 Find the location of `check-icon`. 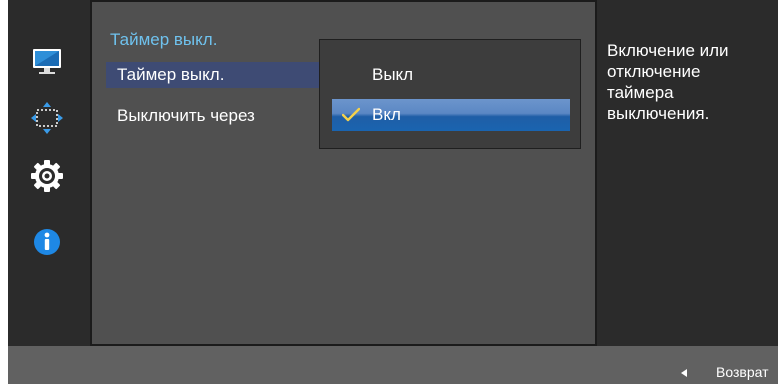

check-icon is located at coordinates (351, 114).